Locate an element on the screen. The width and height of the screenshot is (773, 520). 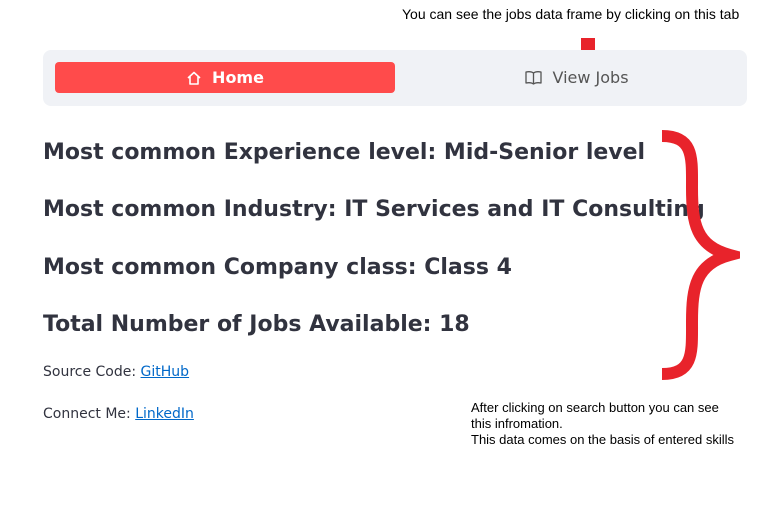
stat-company-class: Most common Company class: Class 4 is located at coordinates (277, 267).